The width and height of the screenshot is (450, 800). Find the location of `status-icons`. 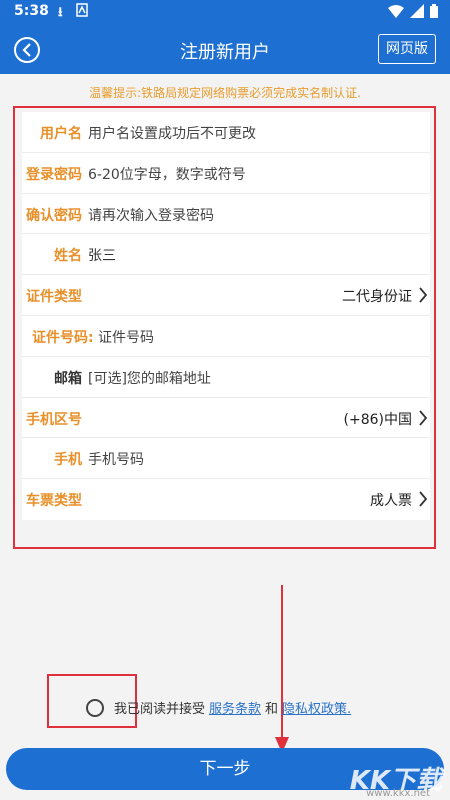

status-icons is located at coordinates (413, 13).